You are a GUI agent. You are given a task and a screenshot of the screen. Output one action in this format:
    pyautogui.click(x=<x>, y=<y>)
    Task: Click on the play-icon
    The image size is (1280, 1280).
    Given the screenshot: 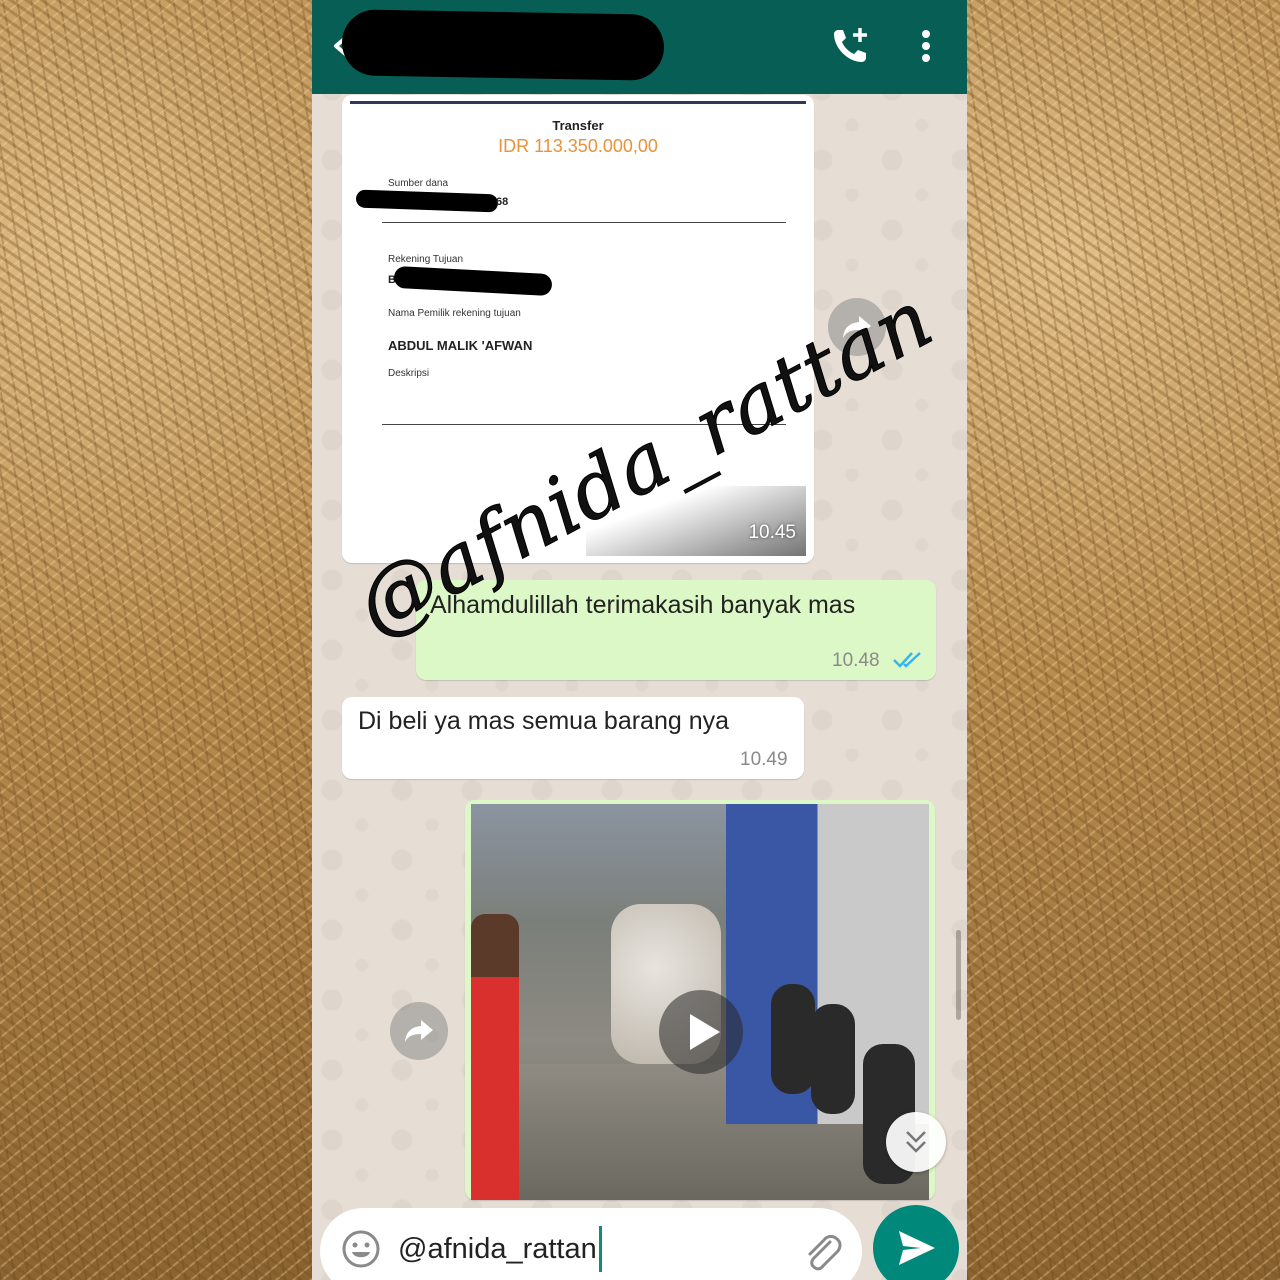 What is the action you would take?
    pyautogui.click(x=705, y=1032)
    